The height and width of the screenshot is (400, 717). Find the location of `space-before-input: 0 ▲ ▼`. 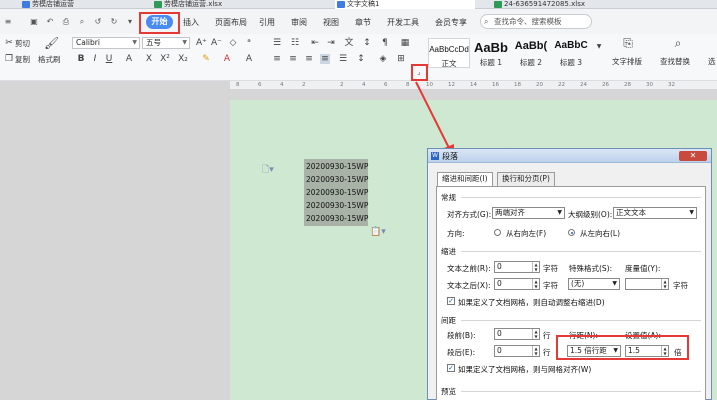

space-before-input: 0 ▲ ▼ is located at coordinates (517, 334).